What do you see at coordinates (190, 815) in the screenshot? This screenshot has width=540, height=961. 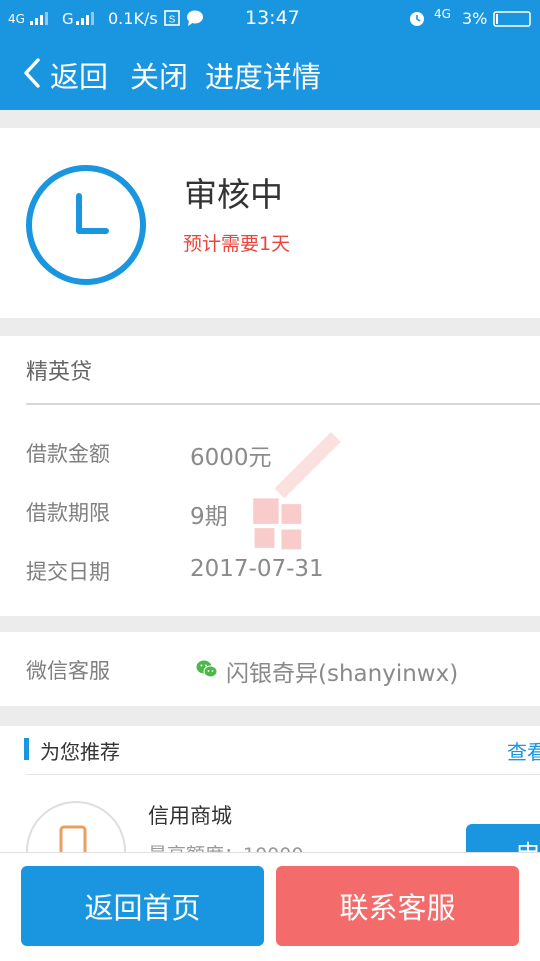 I see `product-title: 信用商城` at bounding box center [190, 815].